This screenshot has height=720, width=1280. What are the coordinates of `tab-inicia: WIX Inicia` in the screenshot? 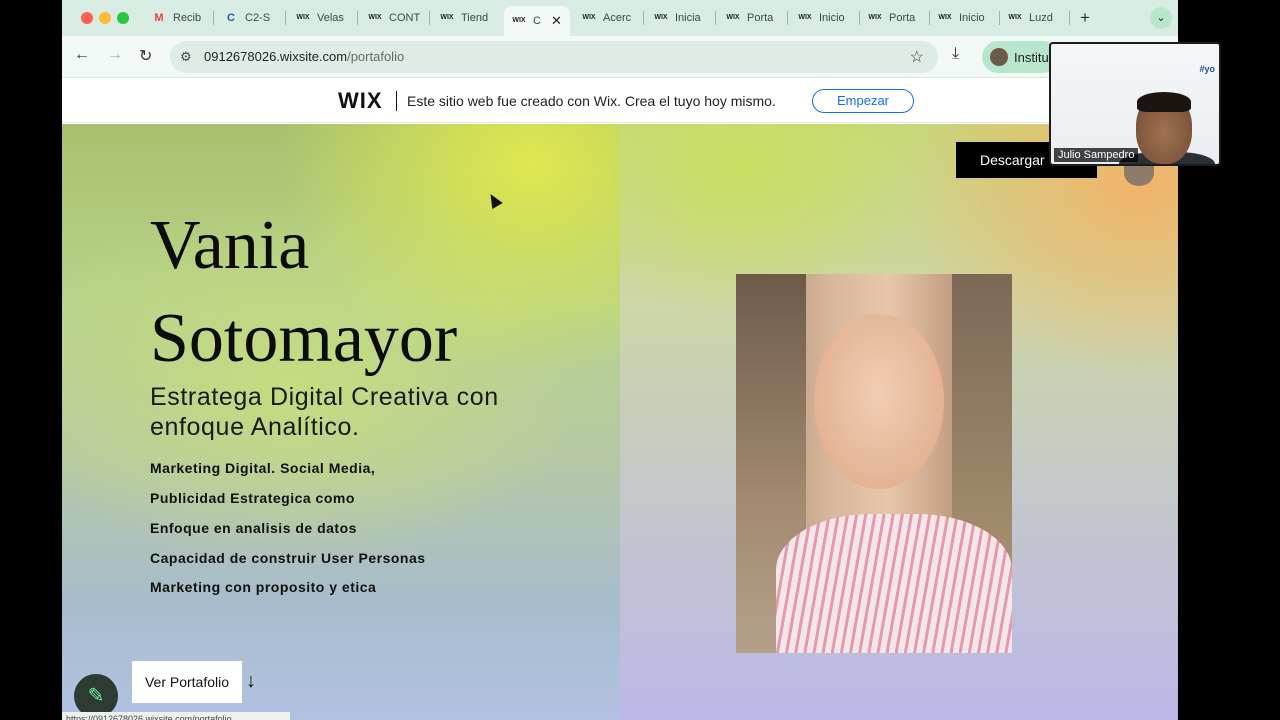 It's located at (685, 18).